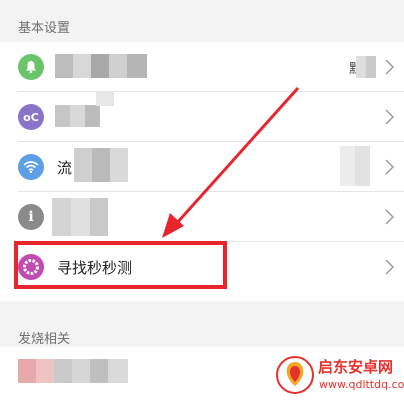  I want to click on annotation-arrow, so click(231, 162).